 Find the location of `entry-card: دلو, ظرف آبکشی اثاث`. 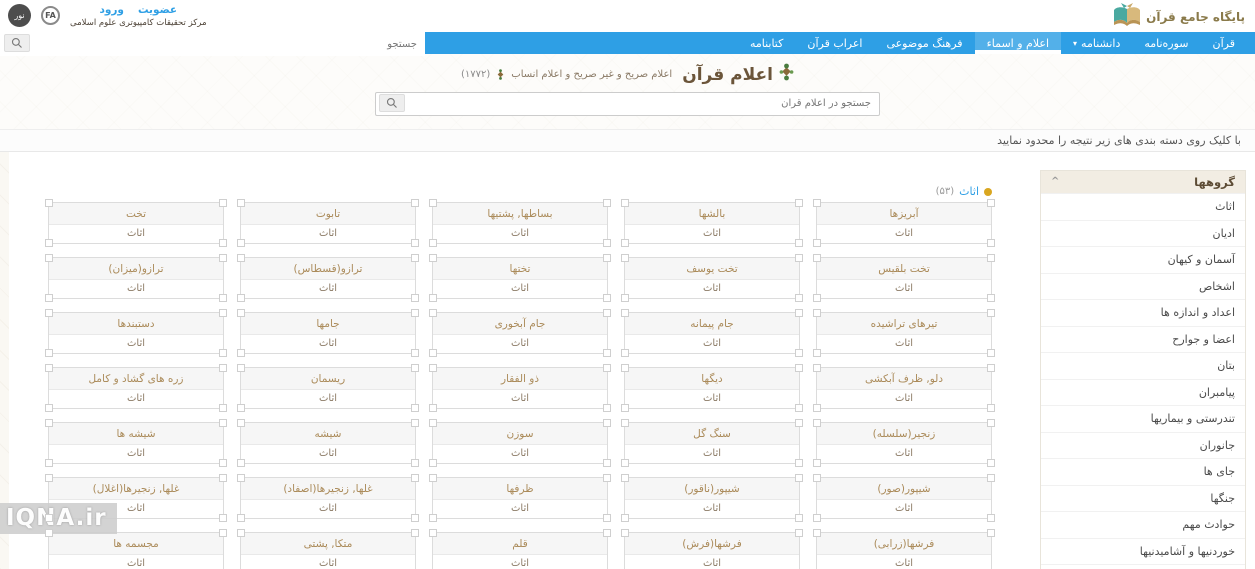

entry-card: دلو, ظرف آبکشی اثاث is located at coordinates (904, 386).